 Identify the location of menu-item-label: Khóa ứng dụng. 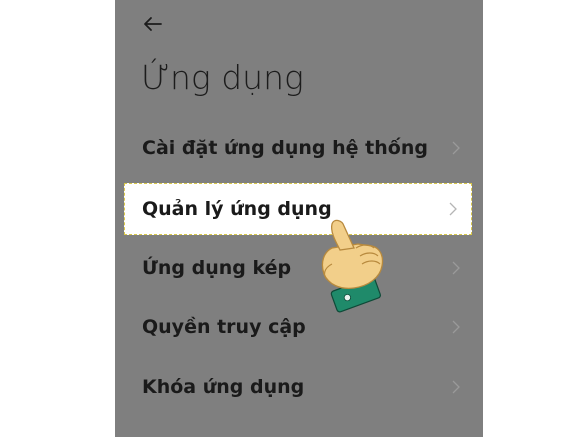
(223, 387).